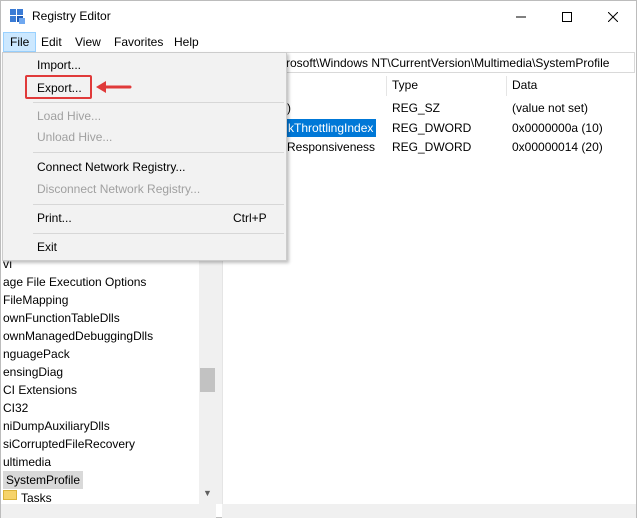  I want to click on menu-view: View, so click(88, 42).